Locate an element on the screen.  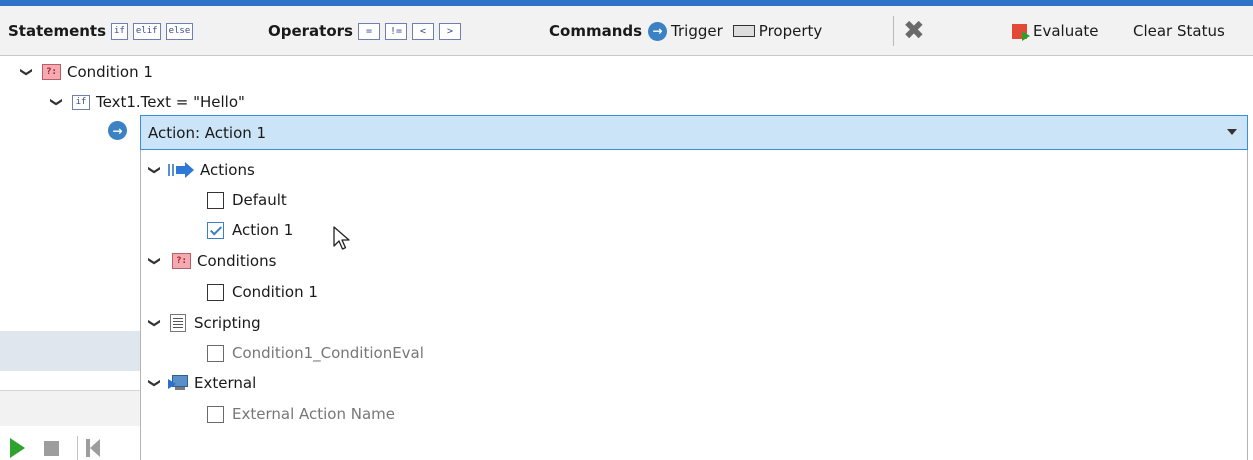
group-label: Actions is located at coordinates (227, 170).